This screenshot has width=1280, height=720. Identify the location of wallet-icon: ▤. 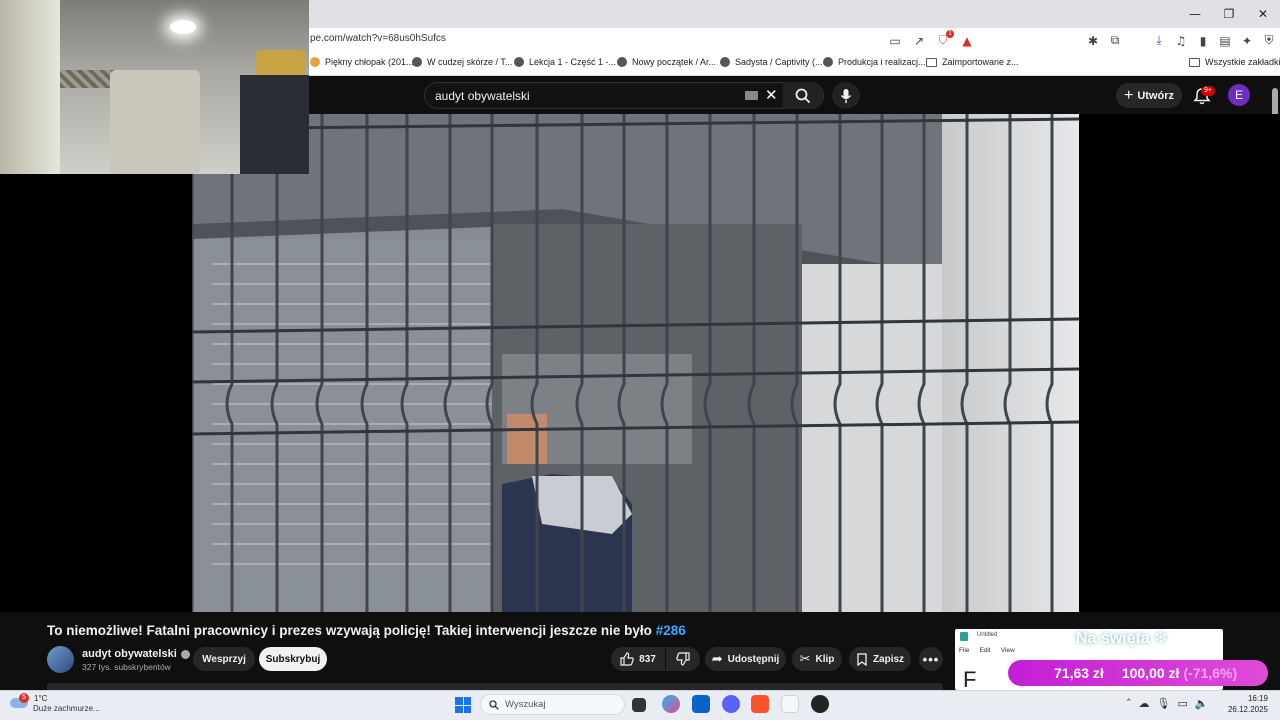
(1225, 40).